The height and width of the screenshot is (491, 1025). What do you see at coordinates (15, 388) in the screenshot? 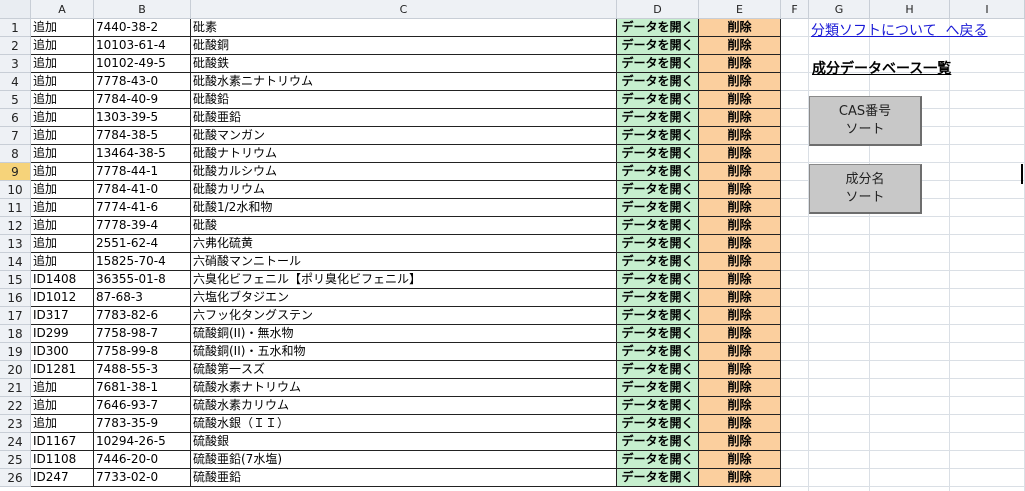
I see `row-header: 21` at bounding box center [15, 388].